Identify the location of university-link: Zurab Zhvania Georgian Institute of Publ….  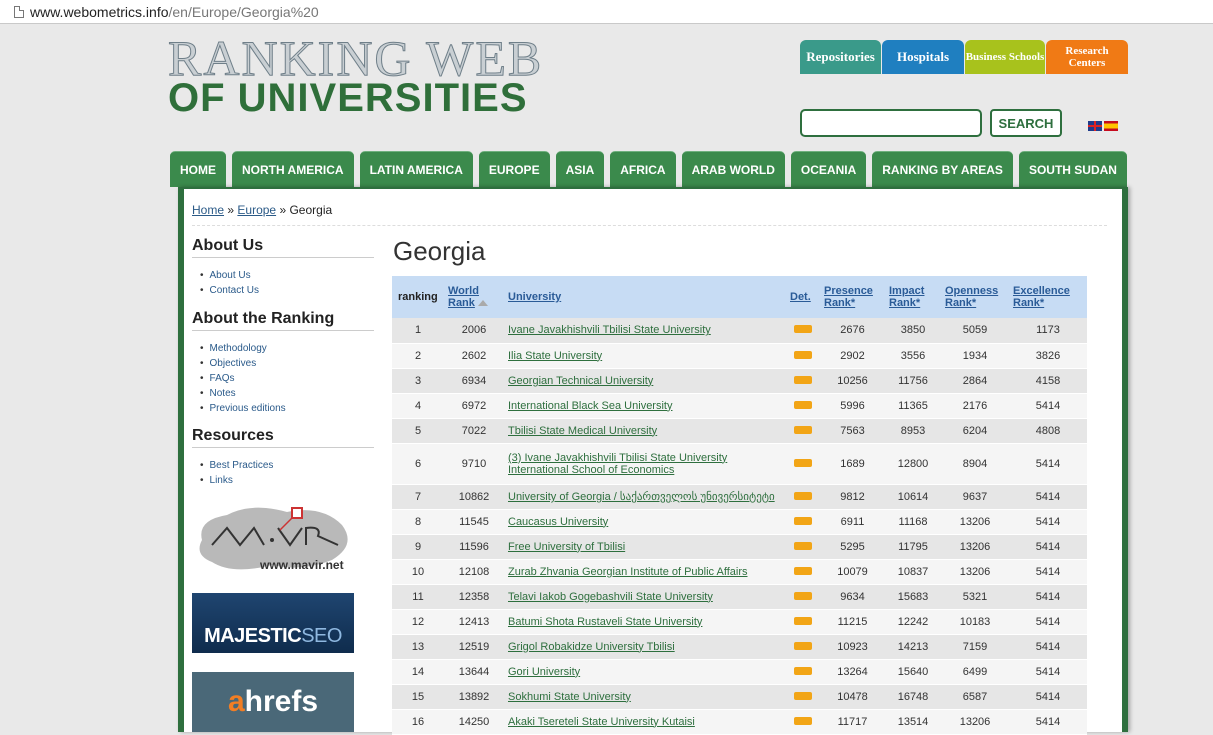
(645, 572).